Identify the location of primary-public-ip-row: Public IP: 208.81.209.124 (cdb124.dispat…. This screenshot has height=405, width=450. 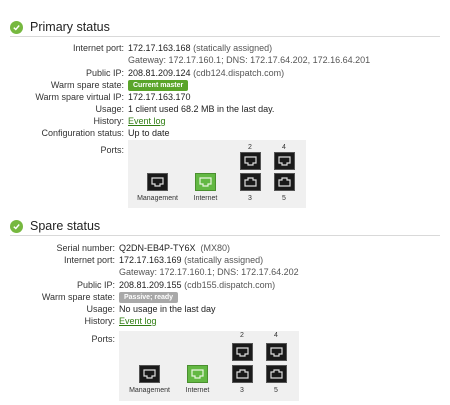
(142, 73).